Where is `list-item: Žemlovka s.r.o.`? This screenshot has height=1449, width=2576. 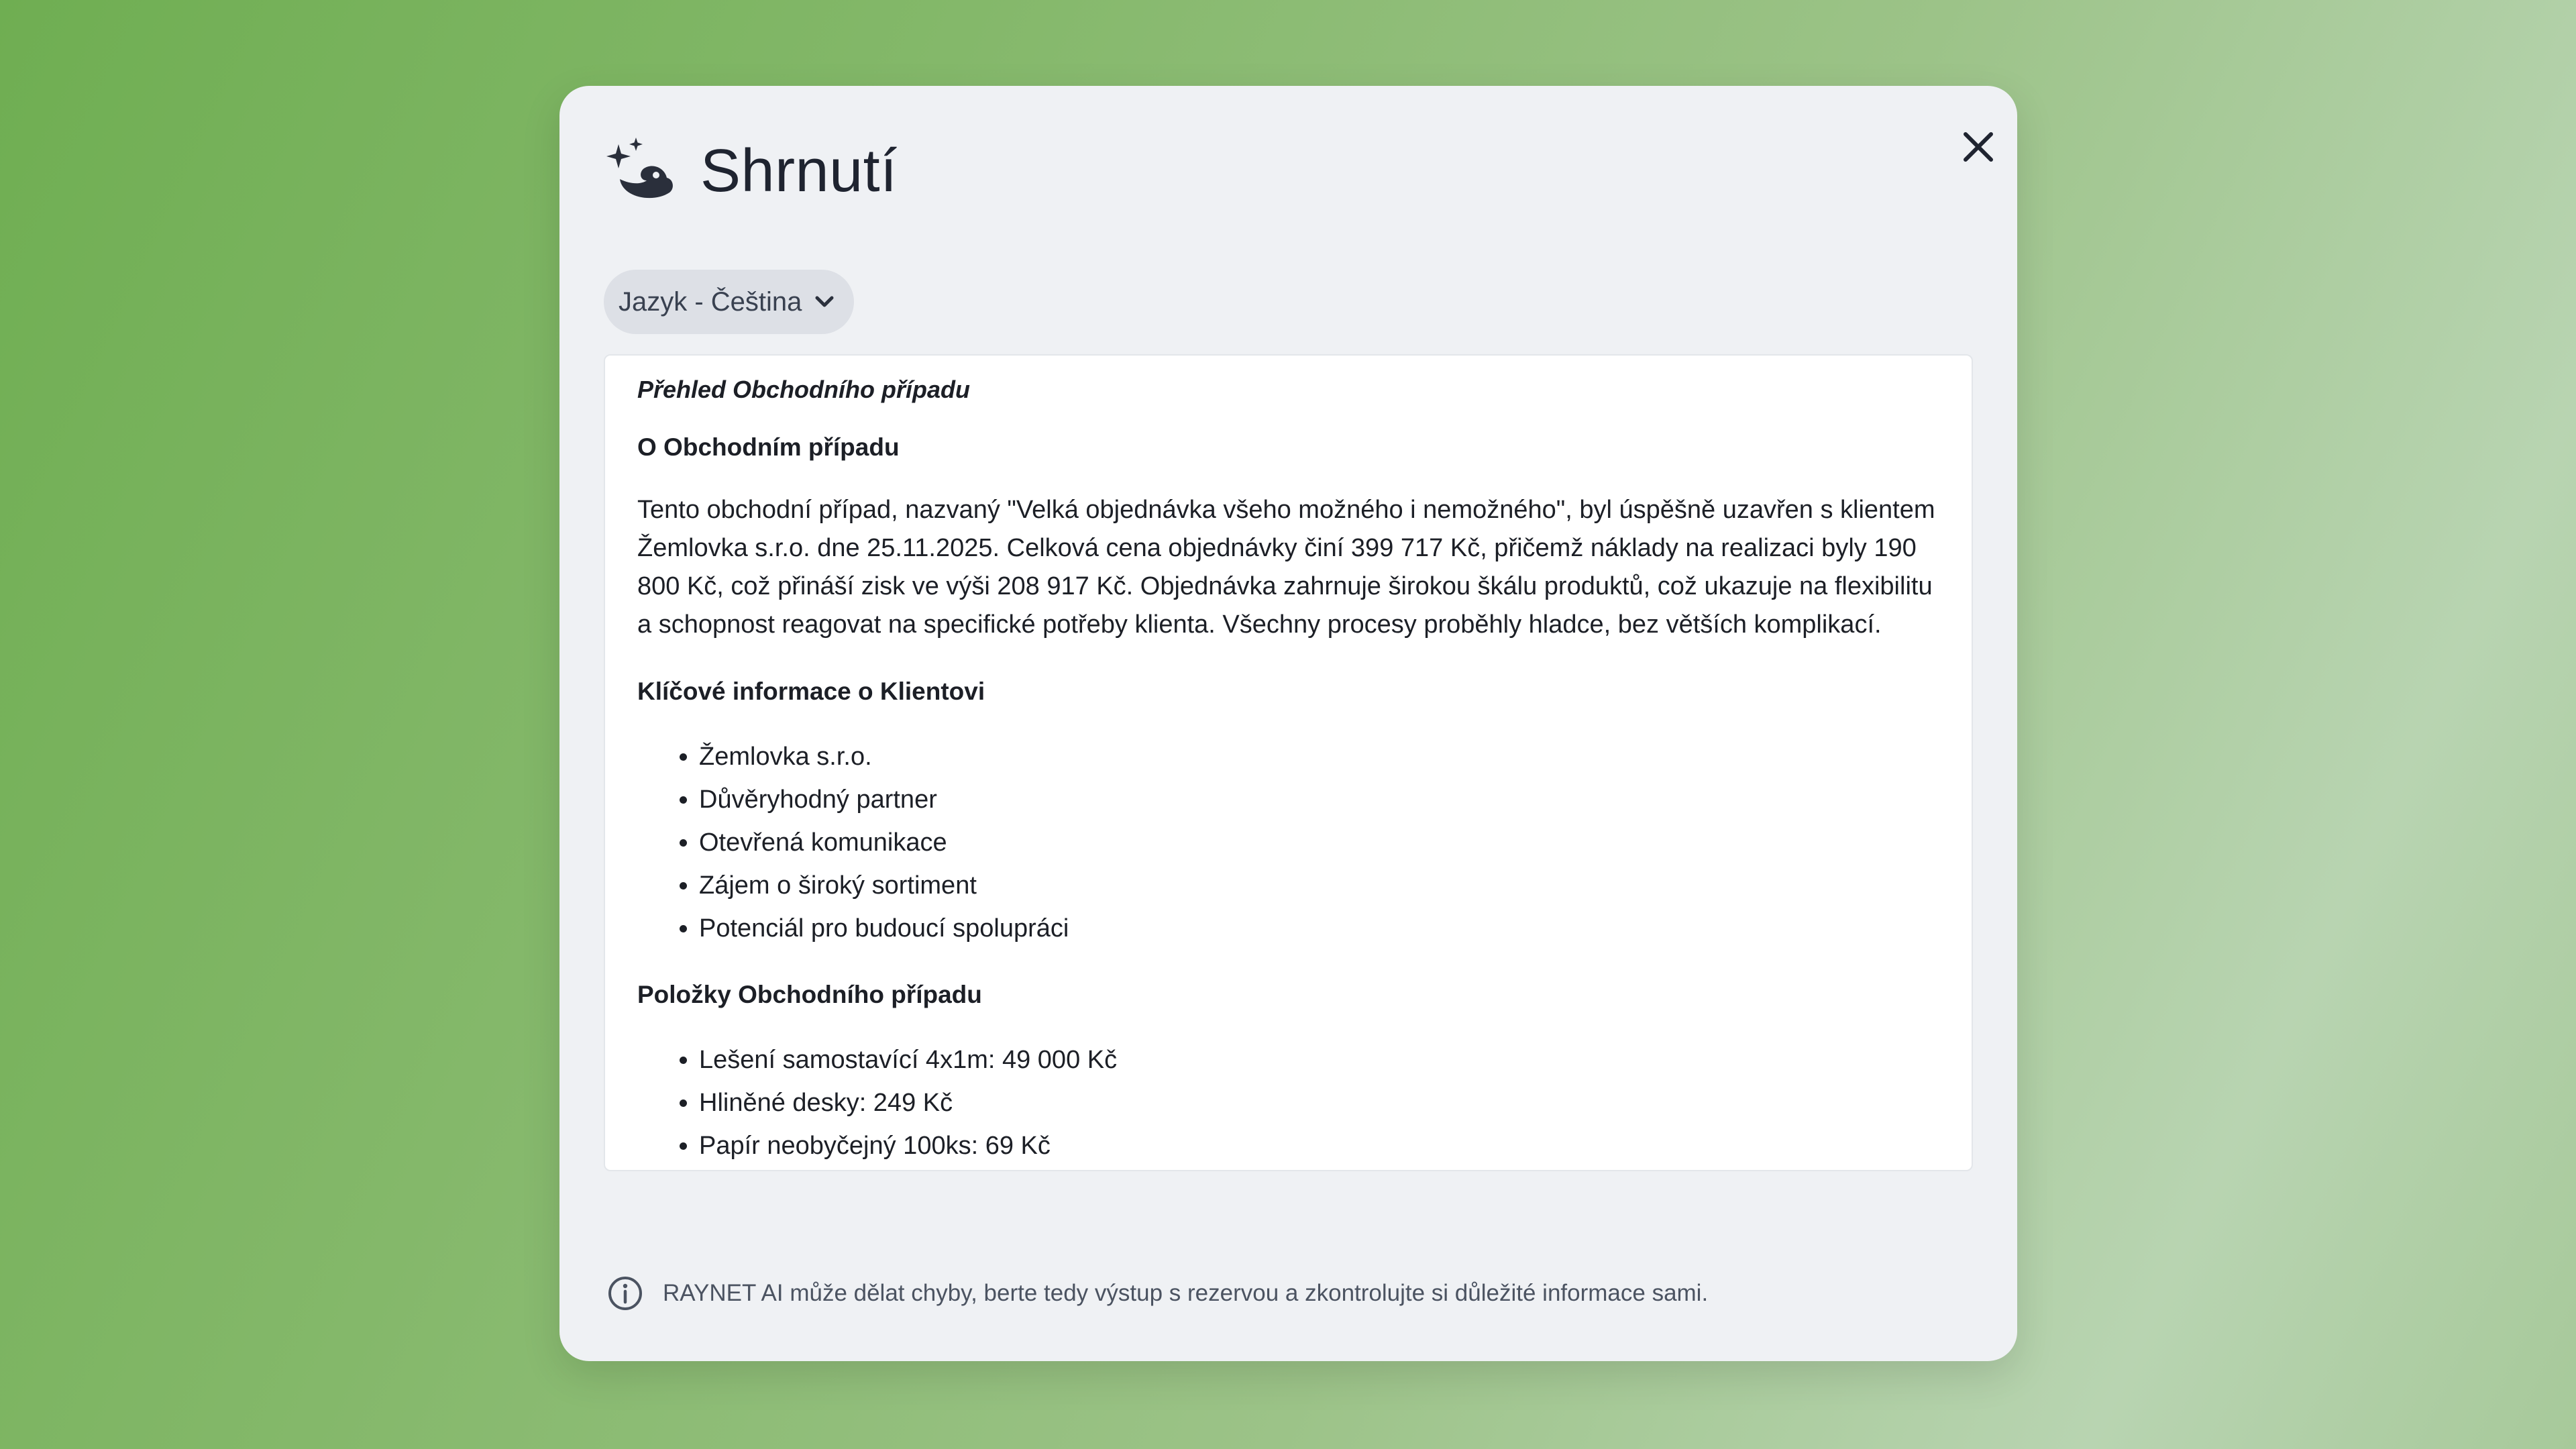
list-item: Žemlovka s.r.o. is located at coordinates (1319, 756).